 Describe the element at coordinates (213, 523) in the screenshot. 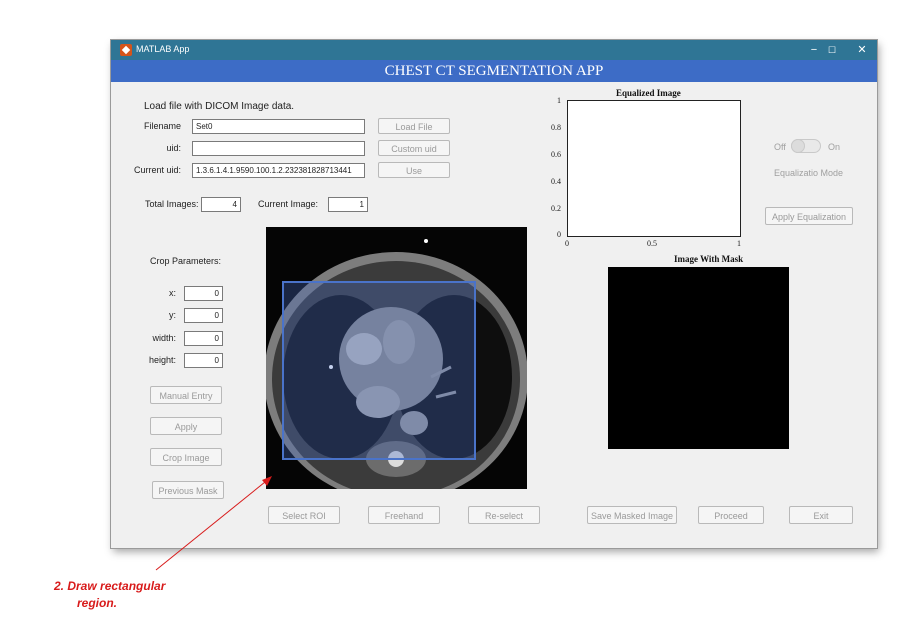

I see `annotation-arrow` at that location.